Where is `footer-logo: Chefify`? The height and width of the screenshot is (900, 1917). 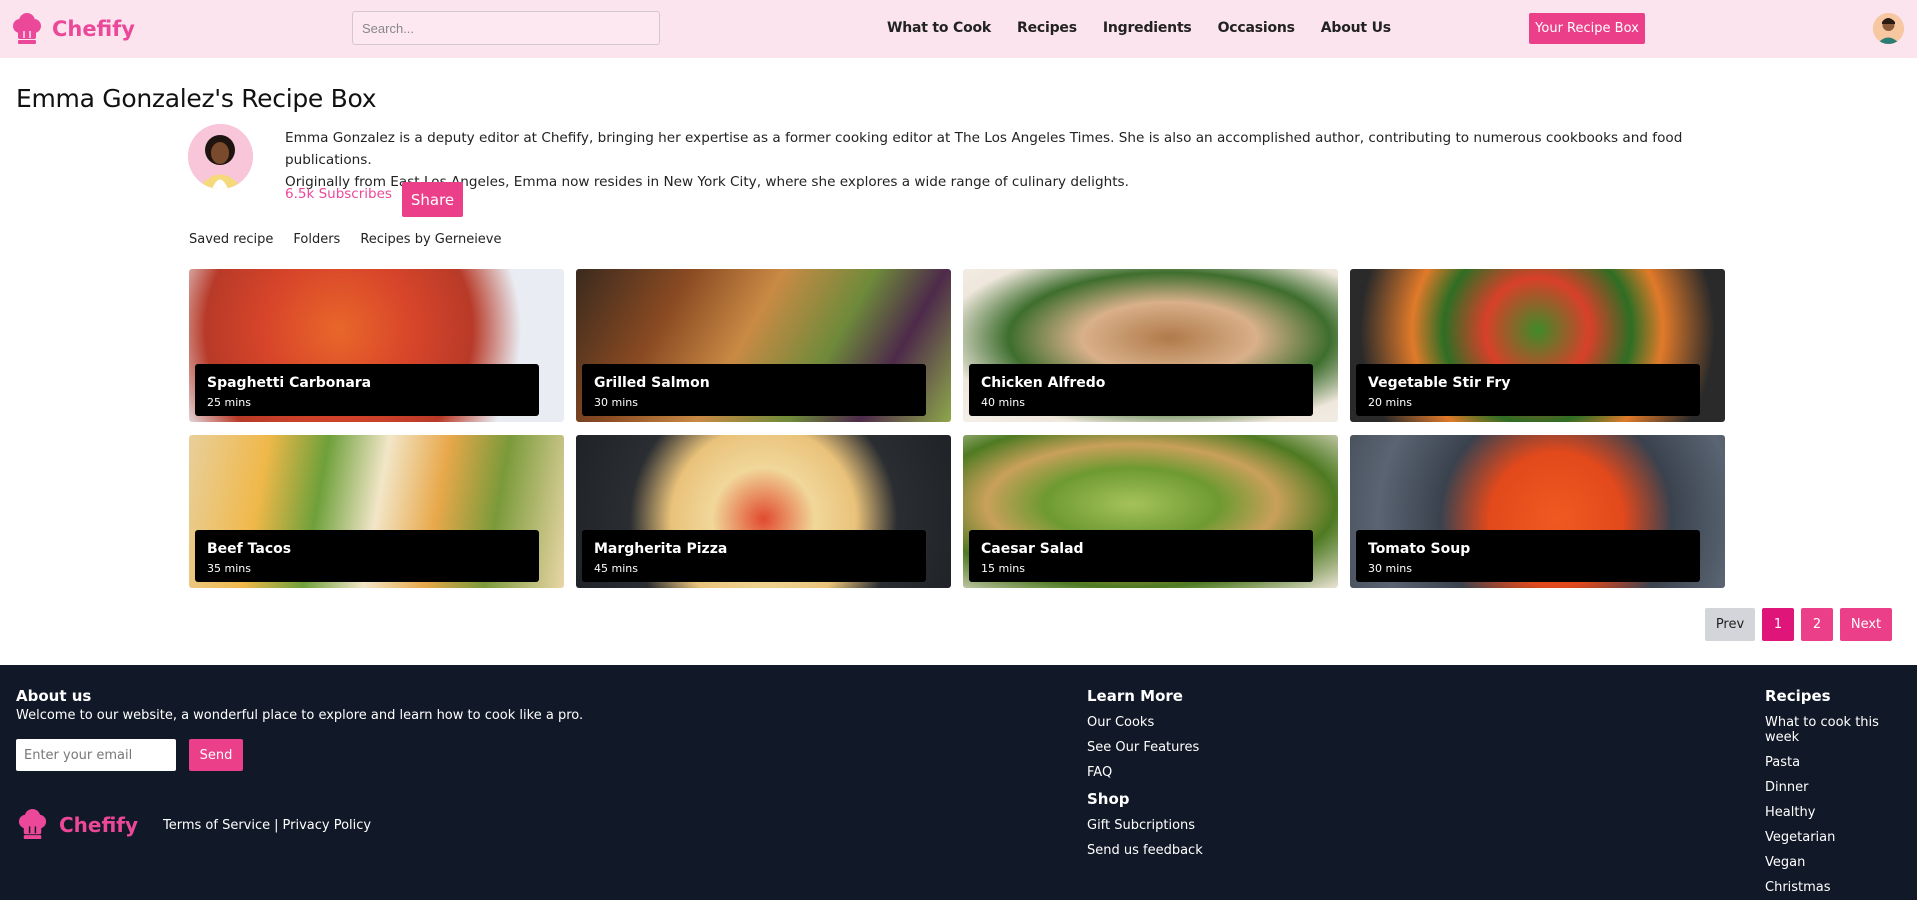 footer-logo: Chefify is located at coordinates (77, 824).